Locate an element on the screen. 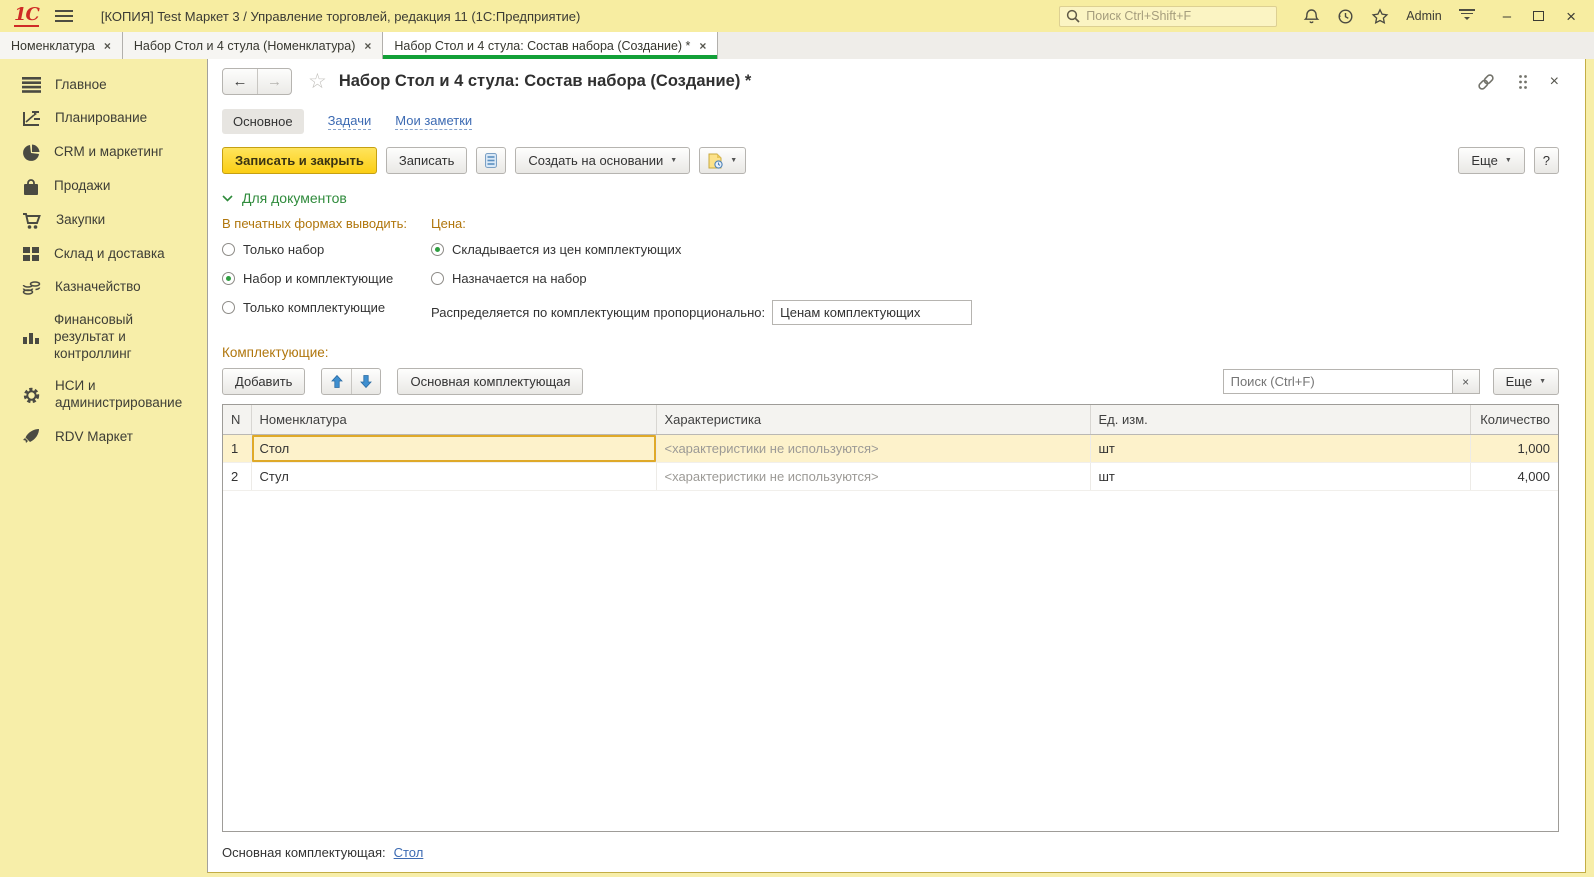 The image size is (1594, 877). sidebar-item-rdv-market: RDV Маркет is located at coordinates (103, 437).